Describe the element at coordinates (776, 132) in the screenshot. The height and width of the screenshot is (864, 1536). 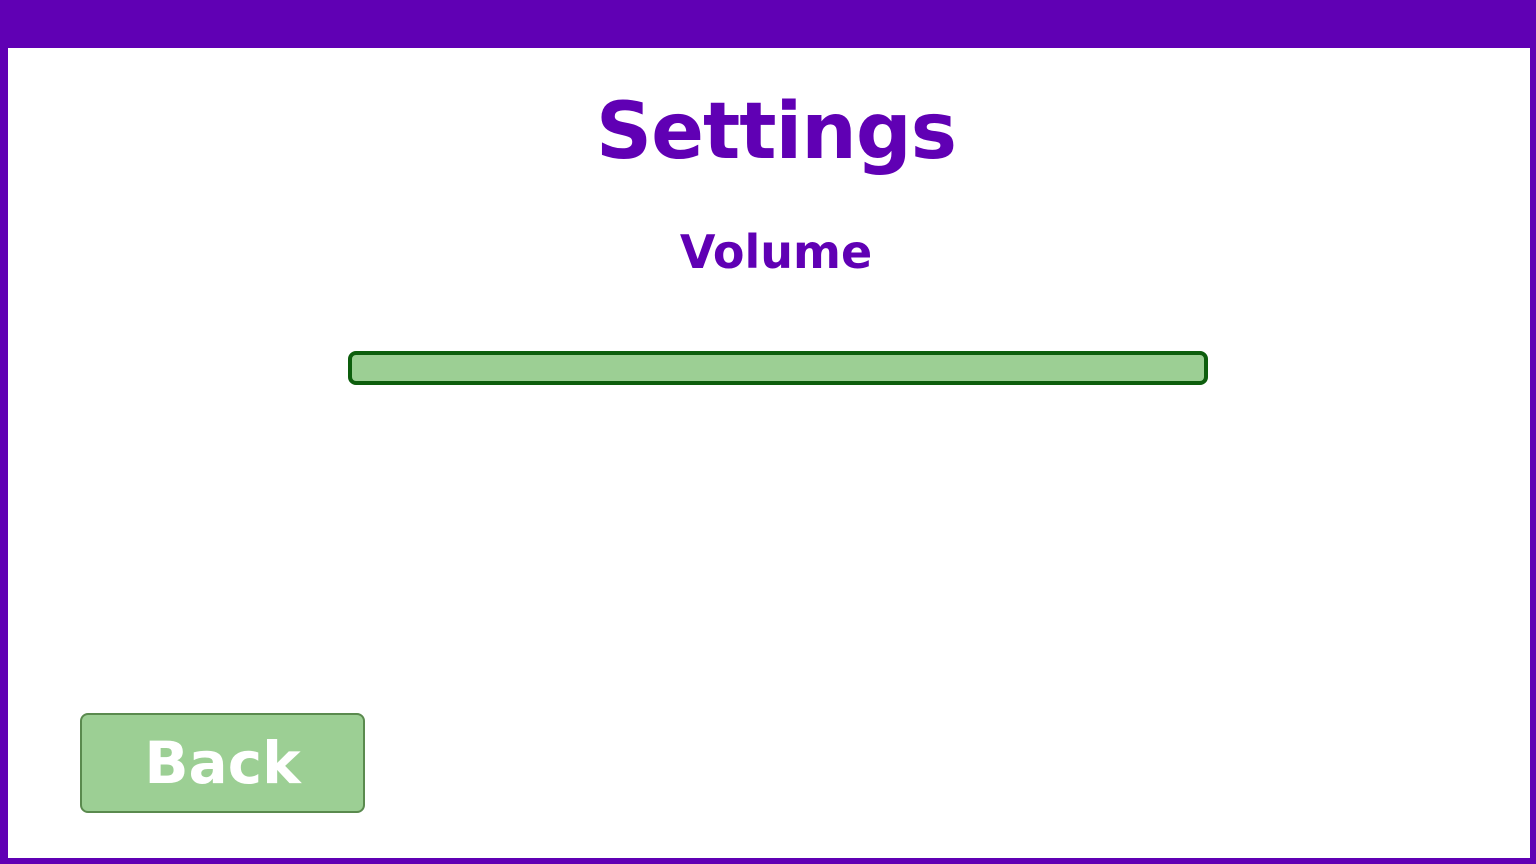
I see `page-title: Settings` at that location.